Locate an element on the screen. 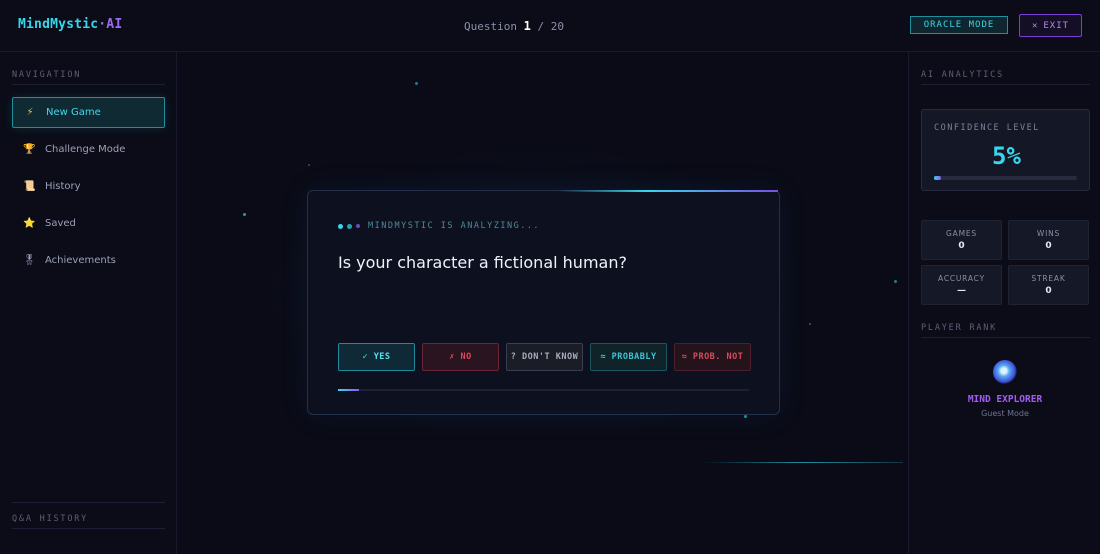 The height and width of the screenshot is (554, 1100). oracle-mode-label: ORACLE MODE is located at coordinates (959, 25).